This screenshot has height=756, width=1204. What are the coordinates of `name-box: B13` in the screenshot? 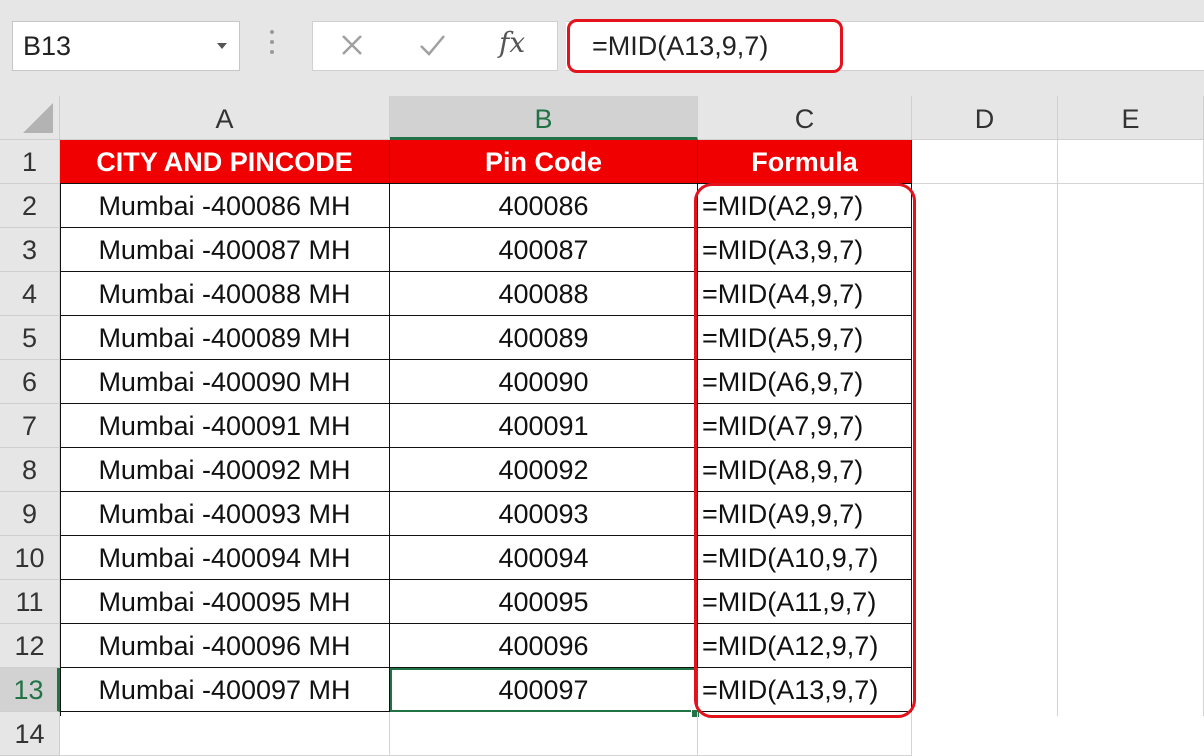 It's located at (126, 46).